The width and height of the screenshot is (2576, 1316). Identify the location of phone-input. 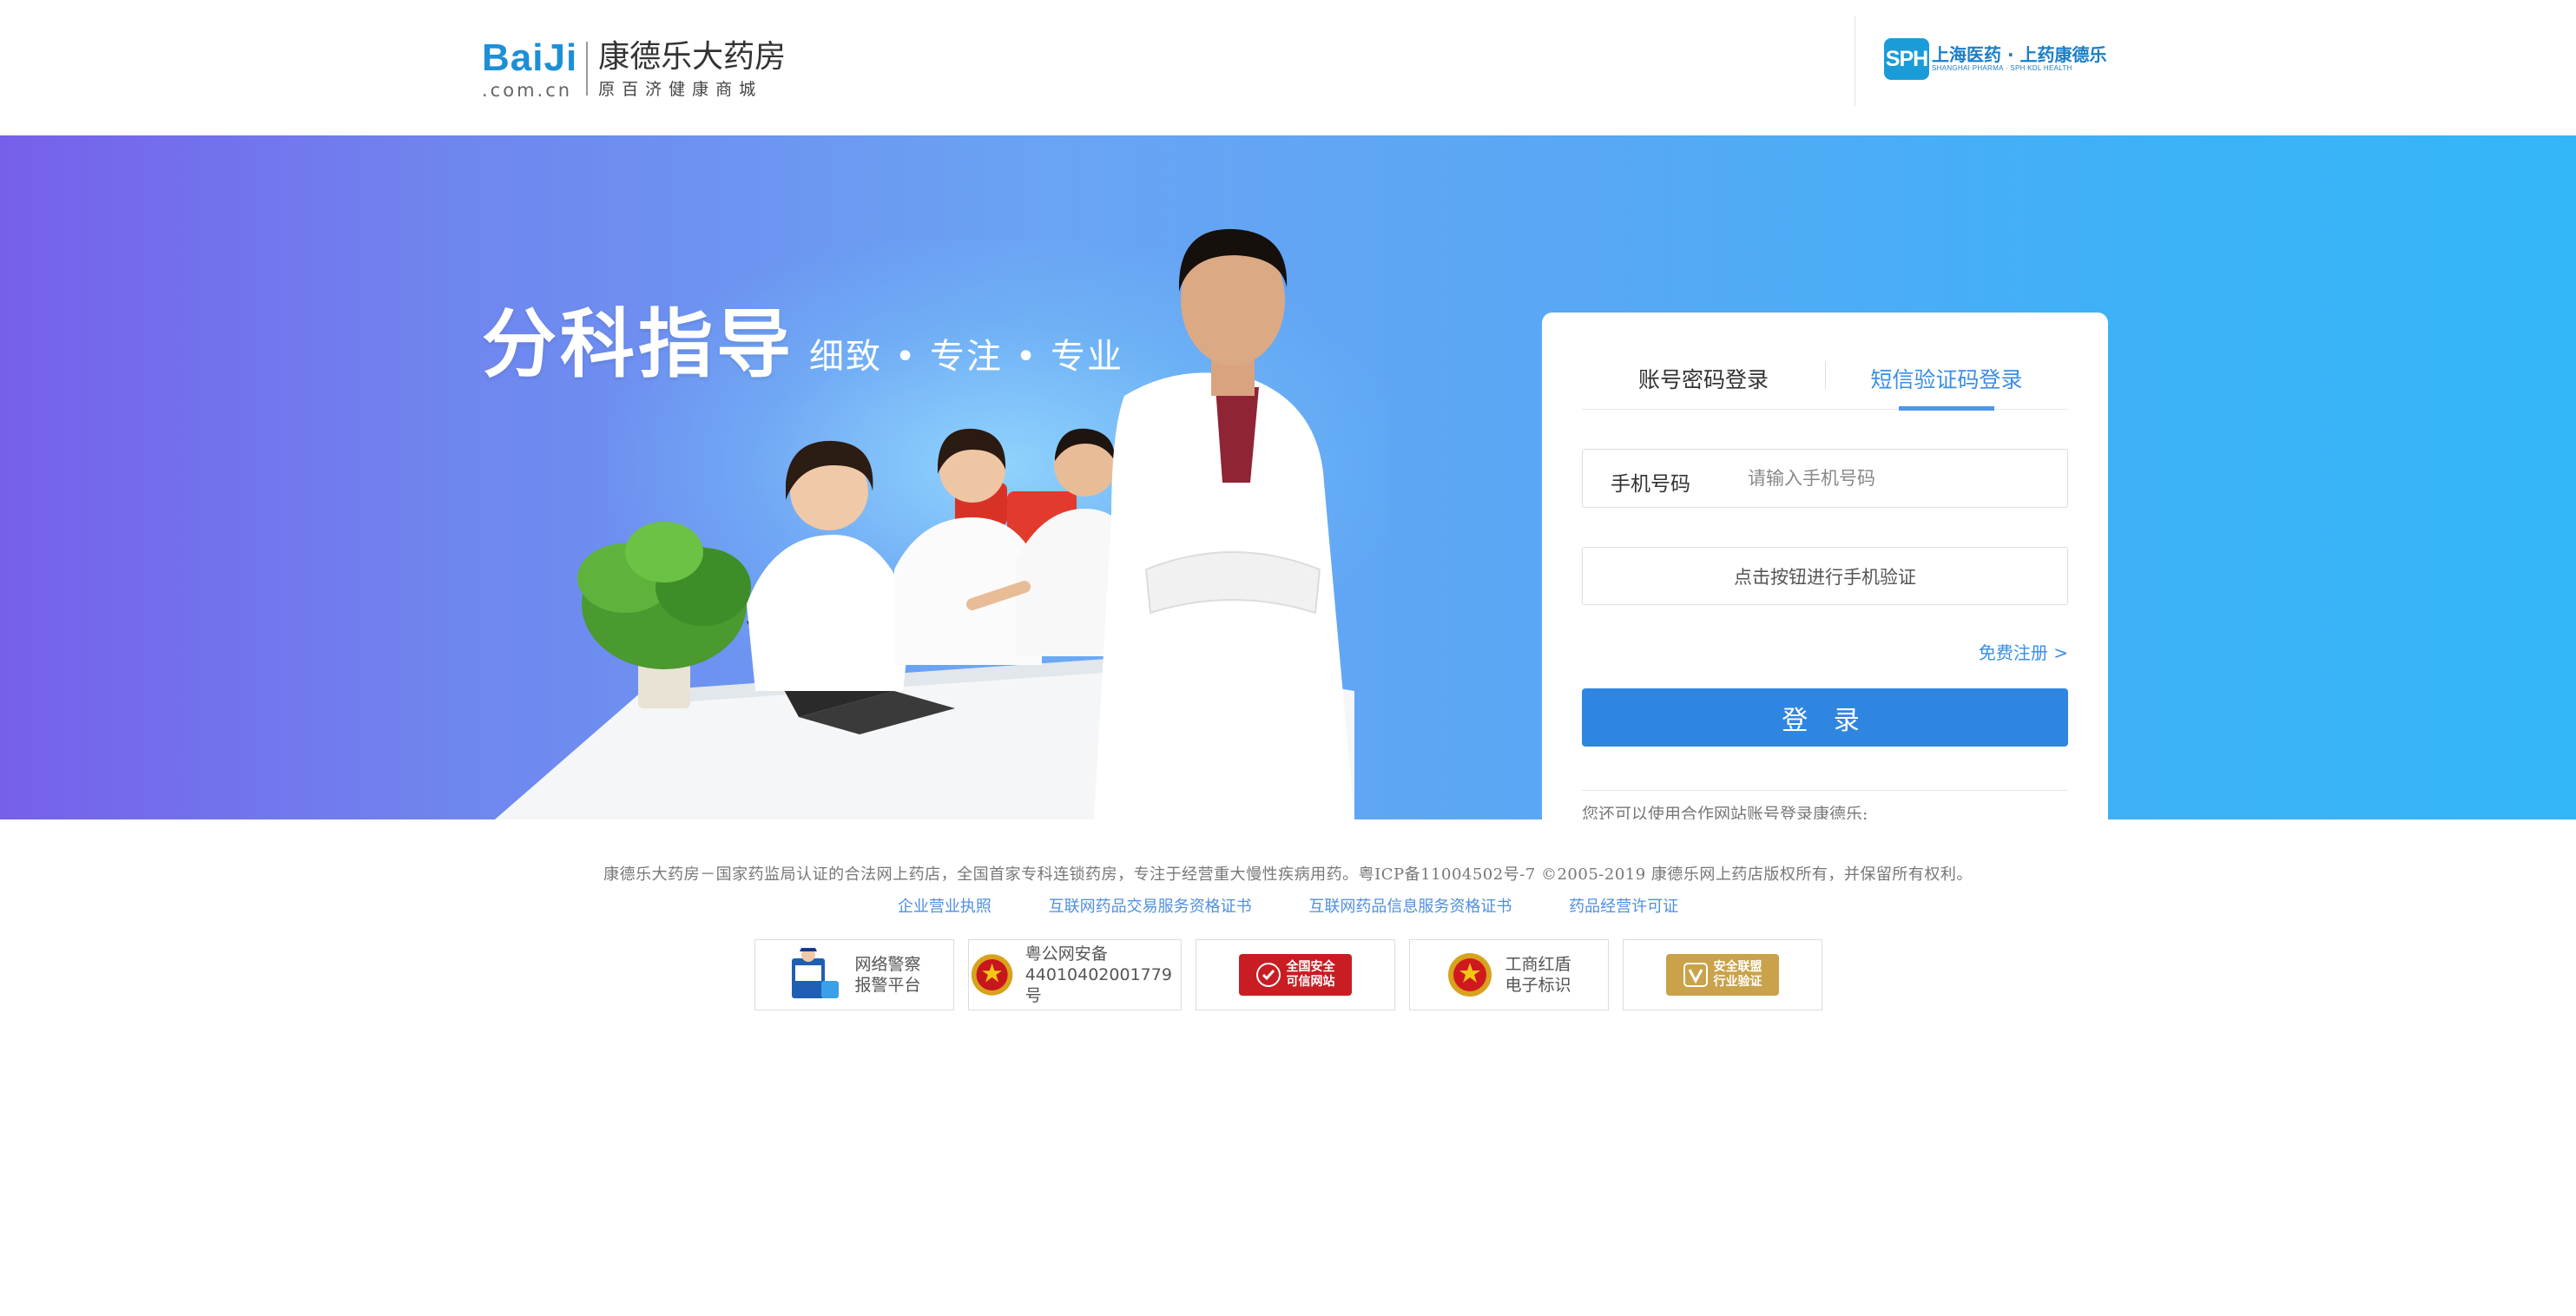
(1902, 478).